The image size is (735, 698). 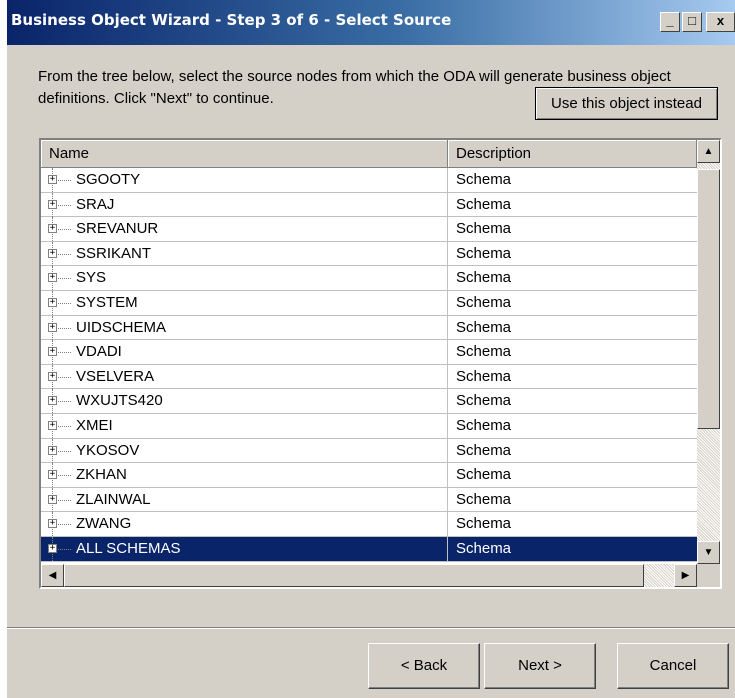 I want to click on vertical-scroll-thumb, so click(x=708, y=299).